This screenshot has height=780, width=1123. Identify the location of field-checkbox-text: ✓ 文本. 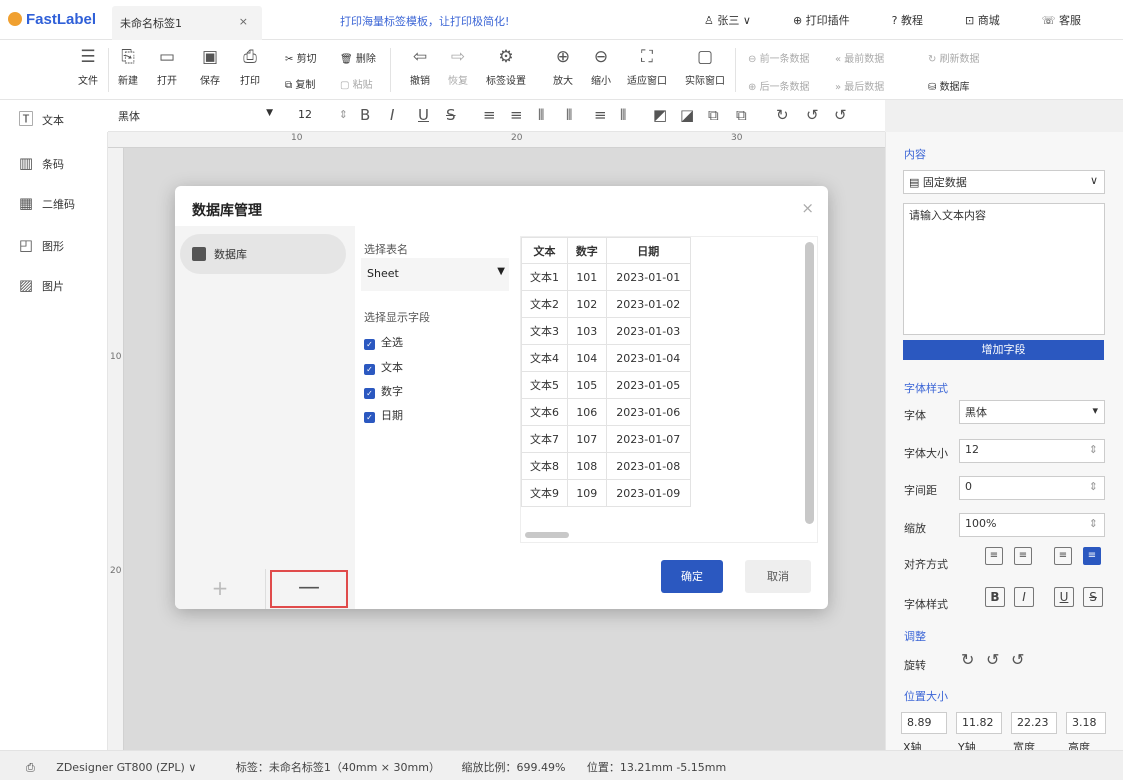
(383, 367).